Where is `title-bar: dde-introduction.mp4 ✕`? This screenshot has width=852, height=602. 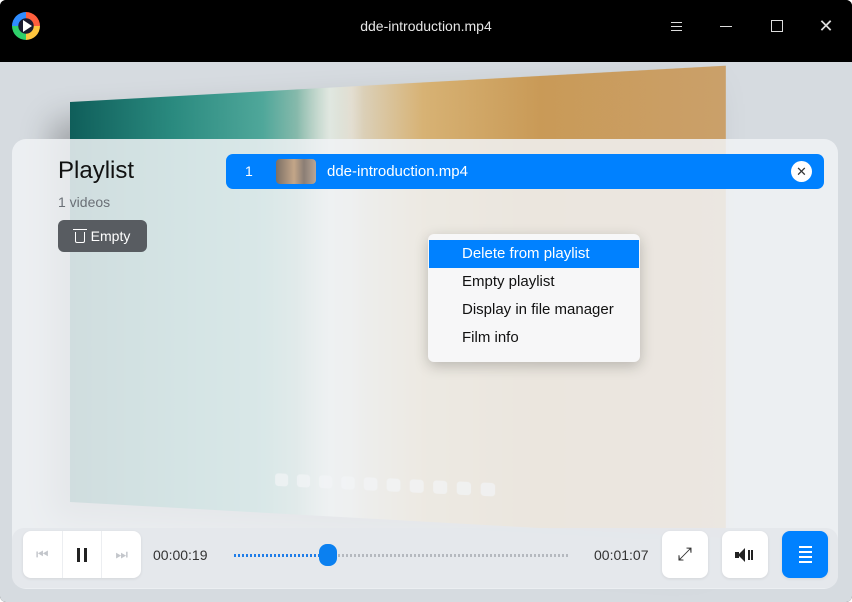
title-bar: dde-introduction.mp4 ✕ is located at coordinates (426, 26).